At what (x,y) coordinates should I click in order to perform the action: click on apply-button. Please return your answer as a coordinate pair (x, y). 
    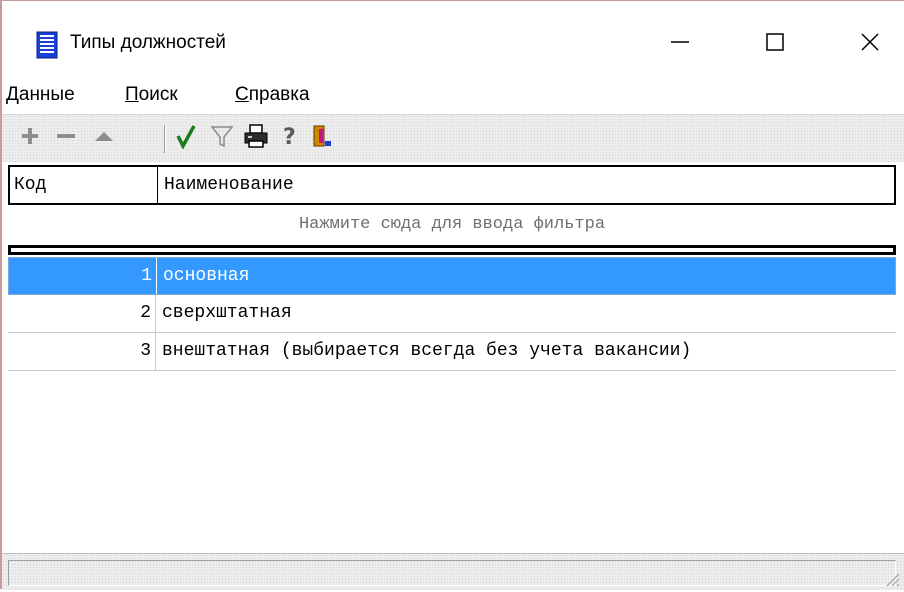
    Looking at the image, I should click on (186, 138).